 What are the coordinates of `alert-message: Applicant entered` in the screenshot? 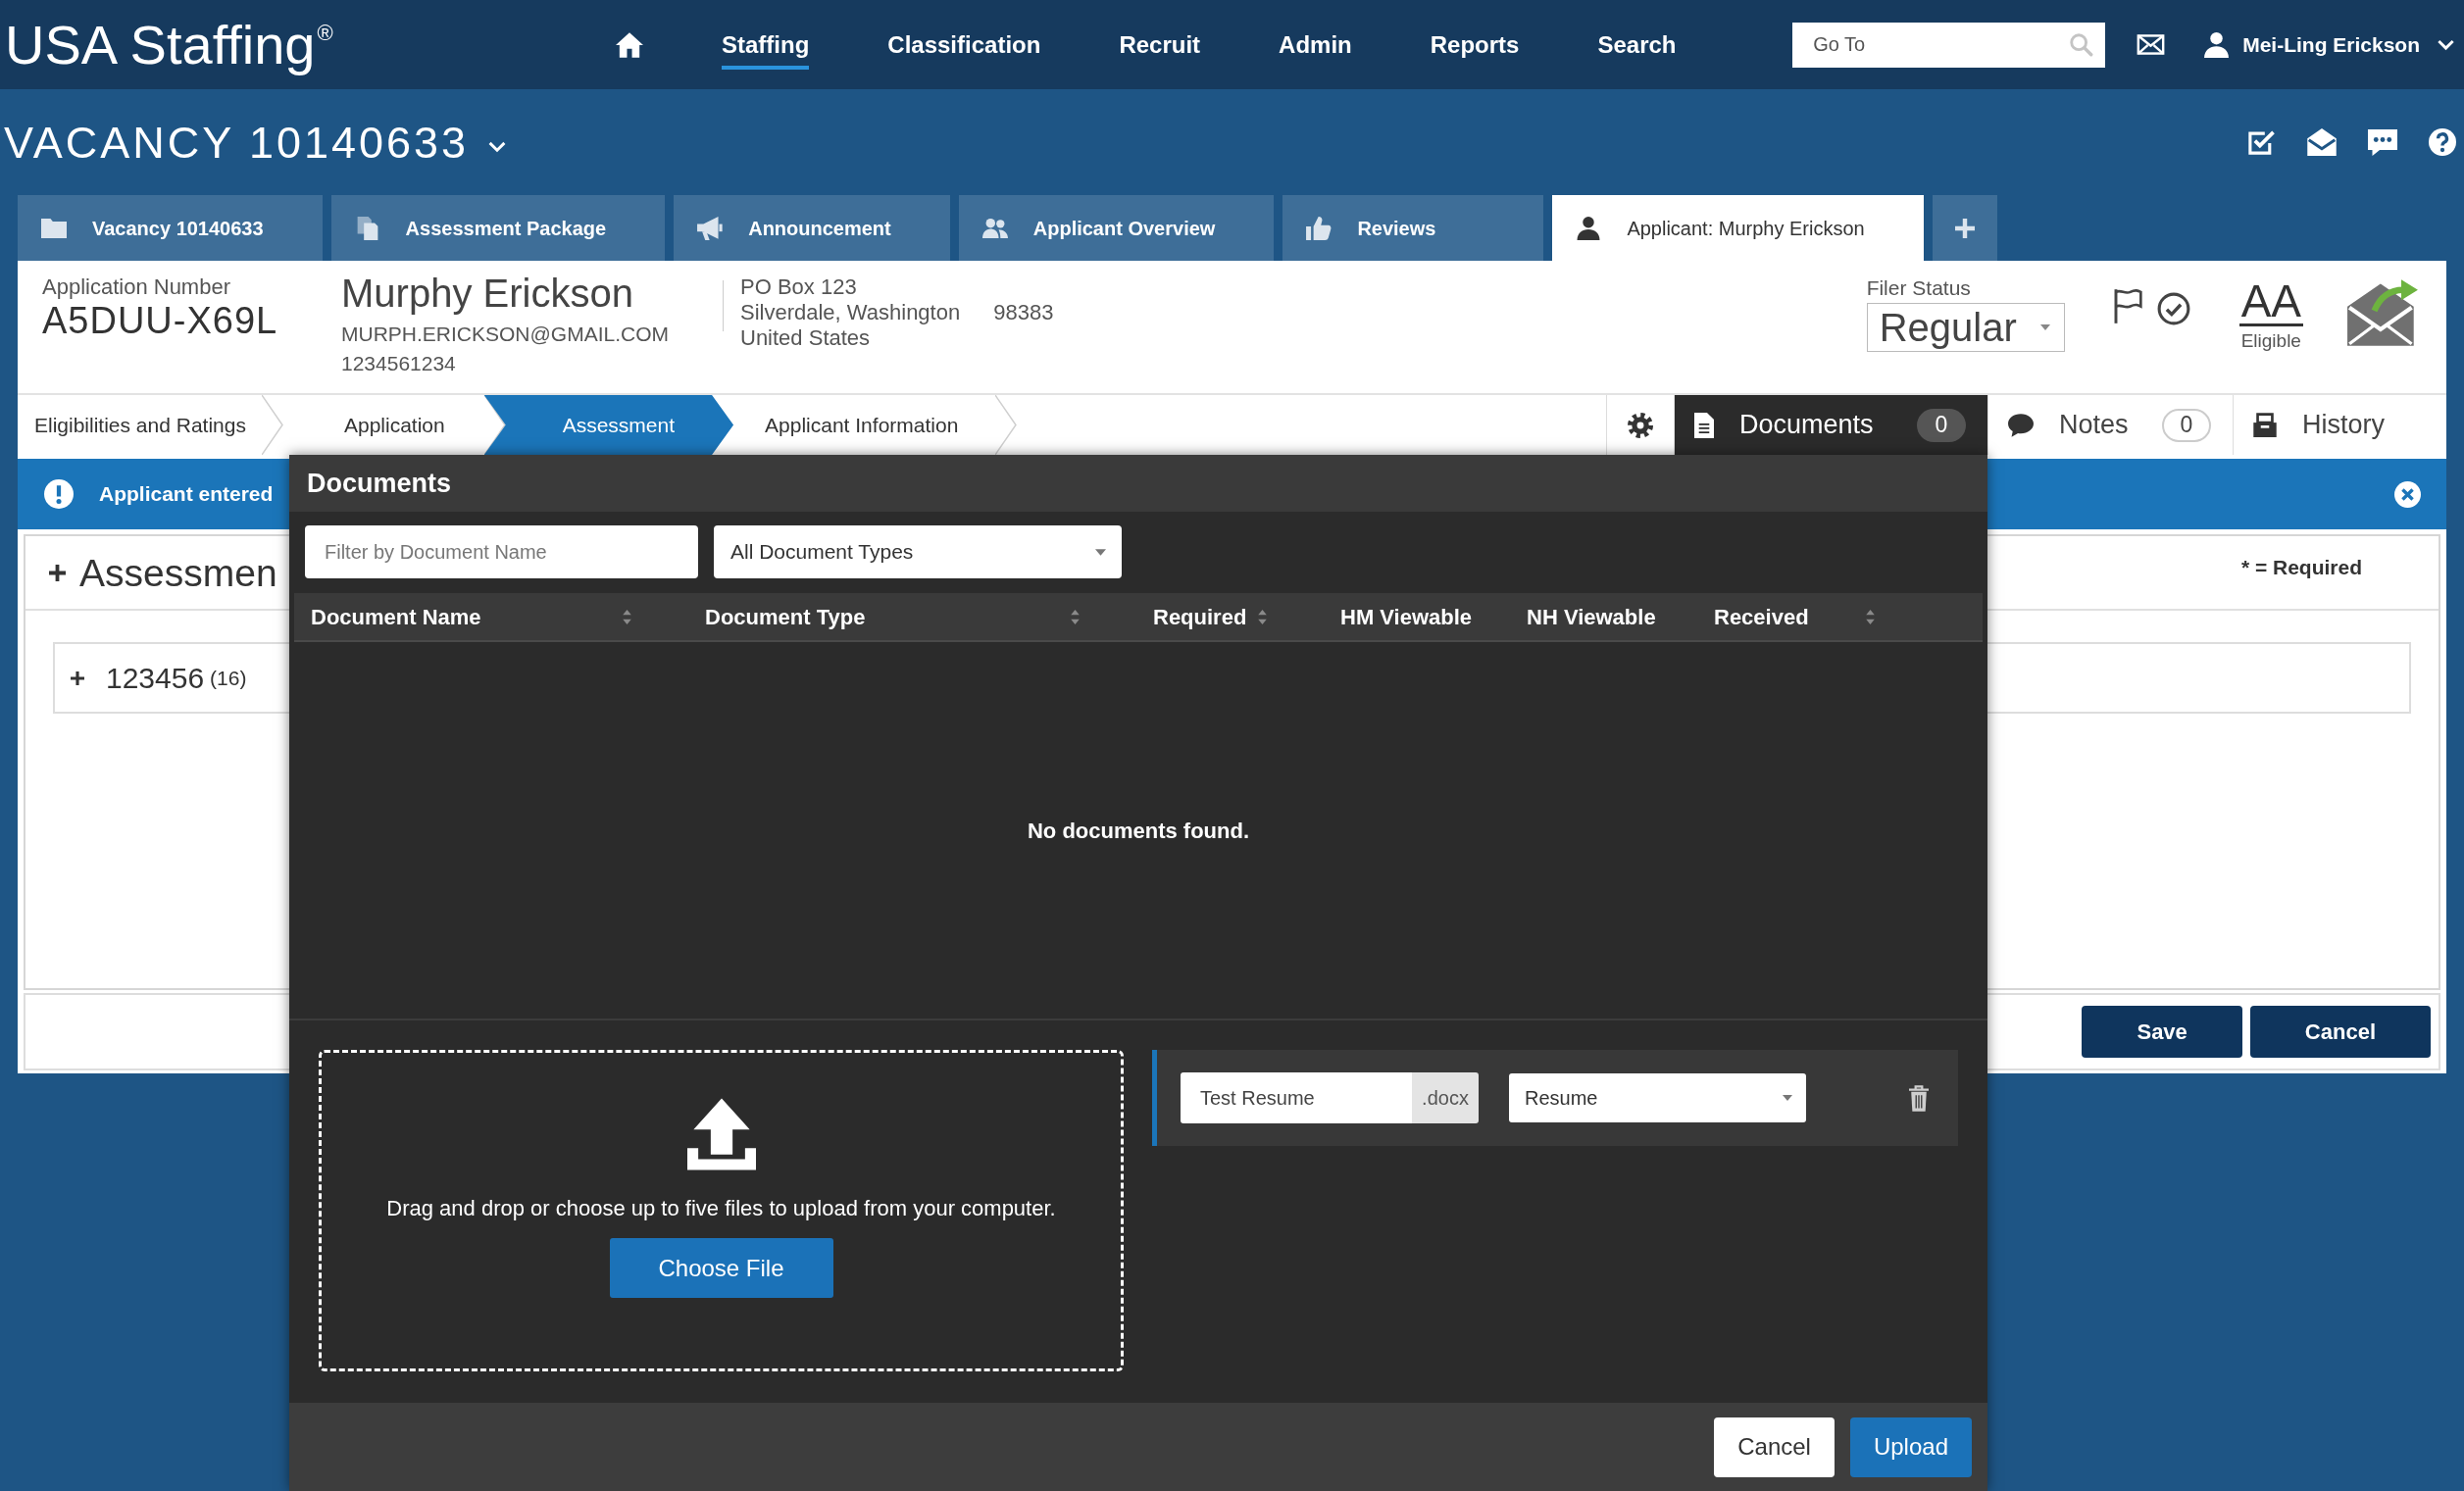 It's located at (186, 494).